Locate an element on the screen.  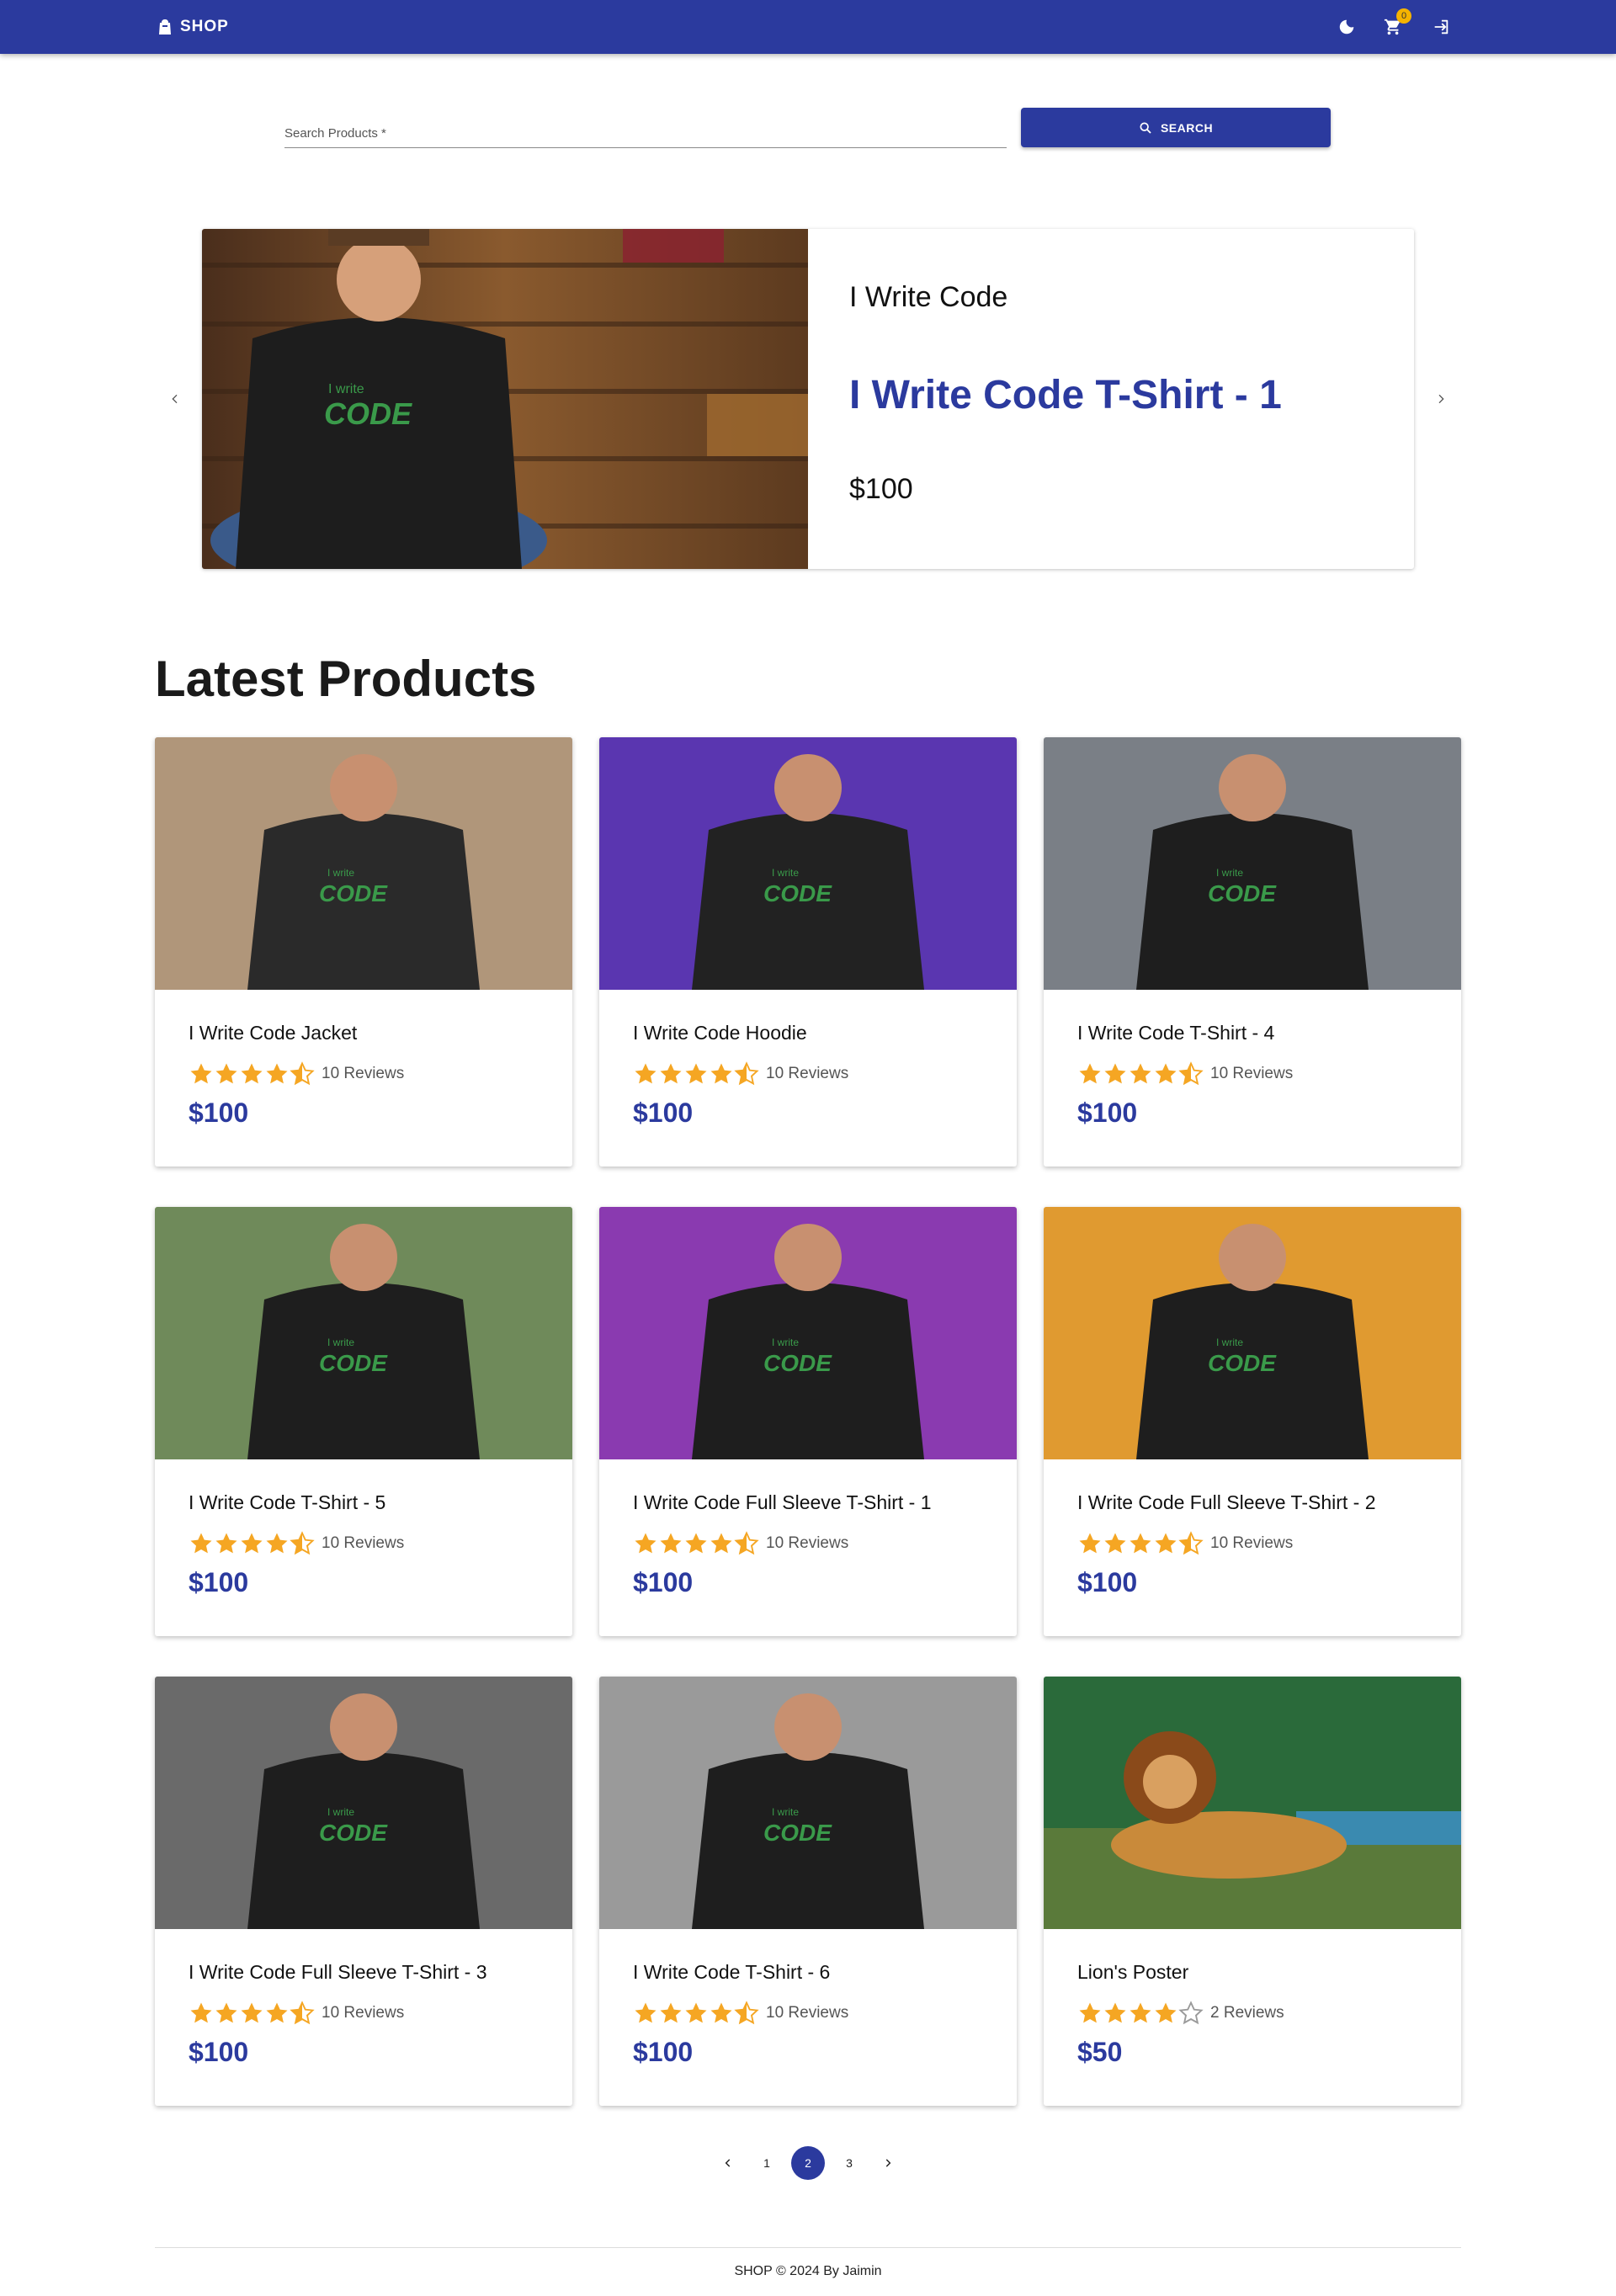
search-input is located at coordinates (645, 132).